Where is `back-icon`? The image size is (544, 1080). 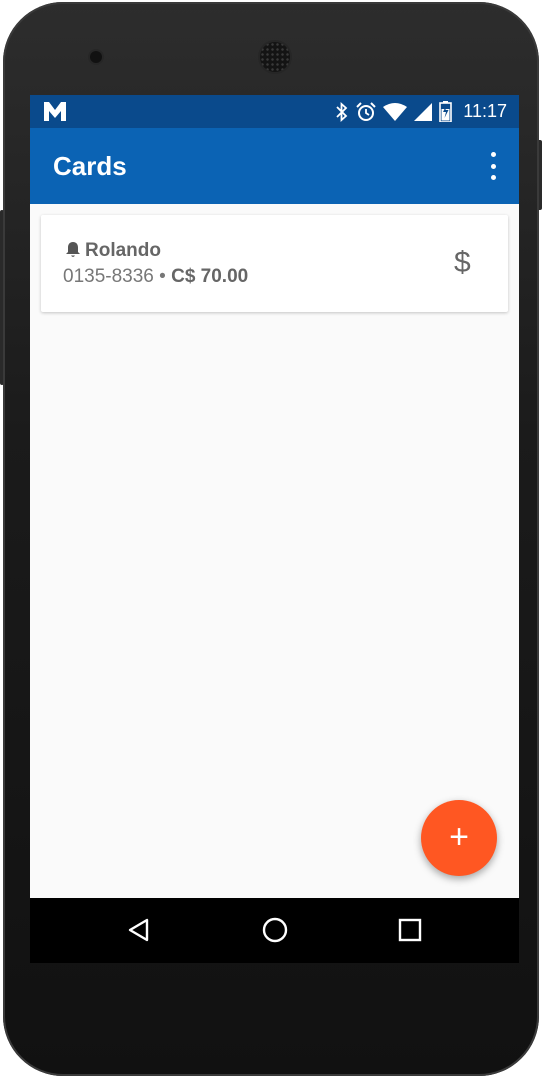
back-icon is located at coordinates (139, 930).